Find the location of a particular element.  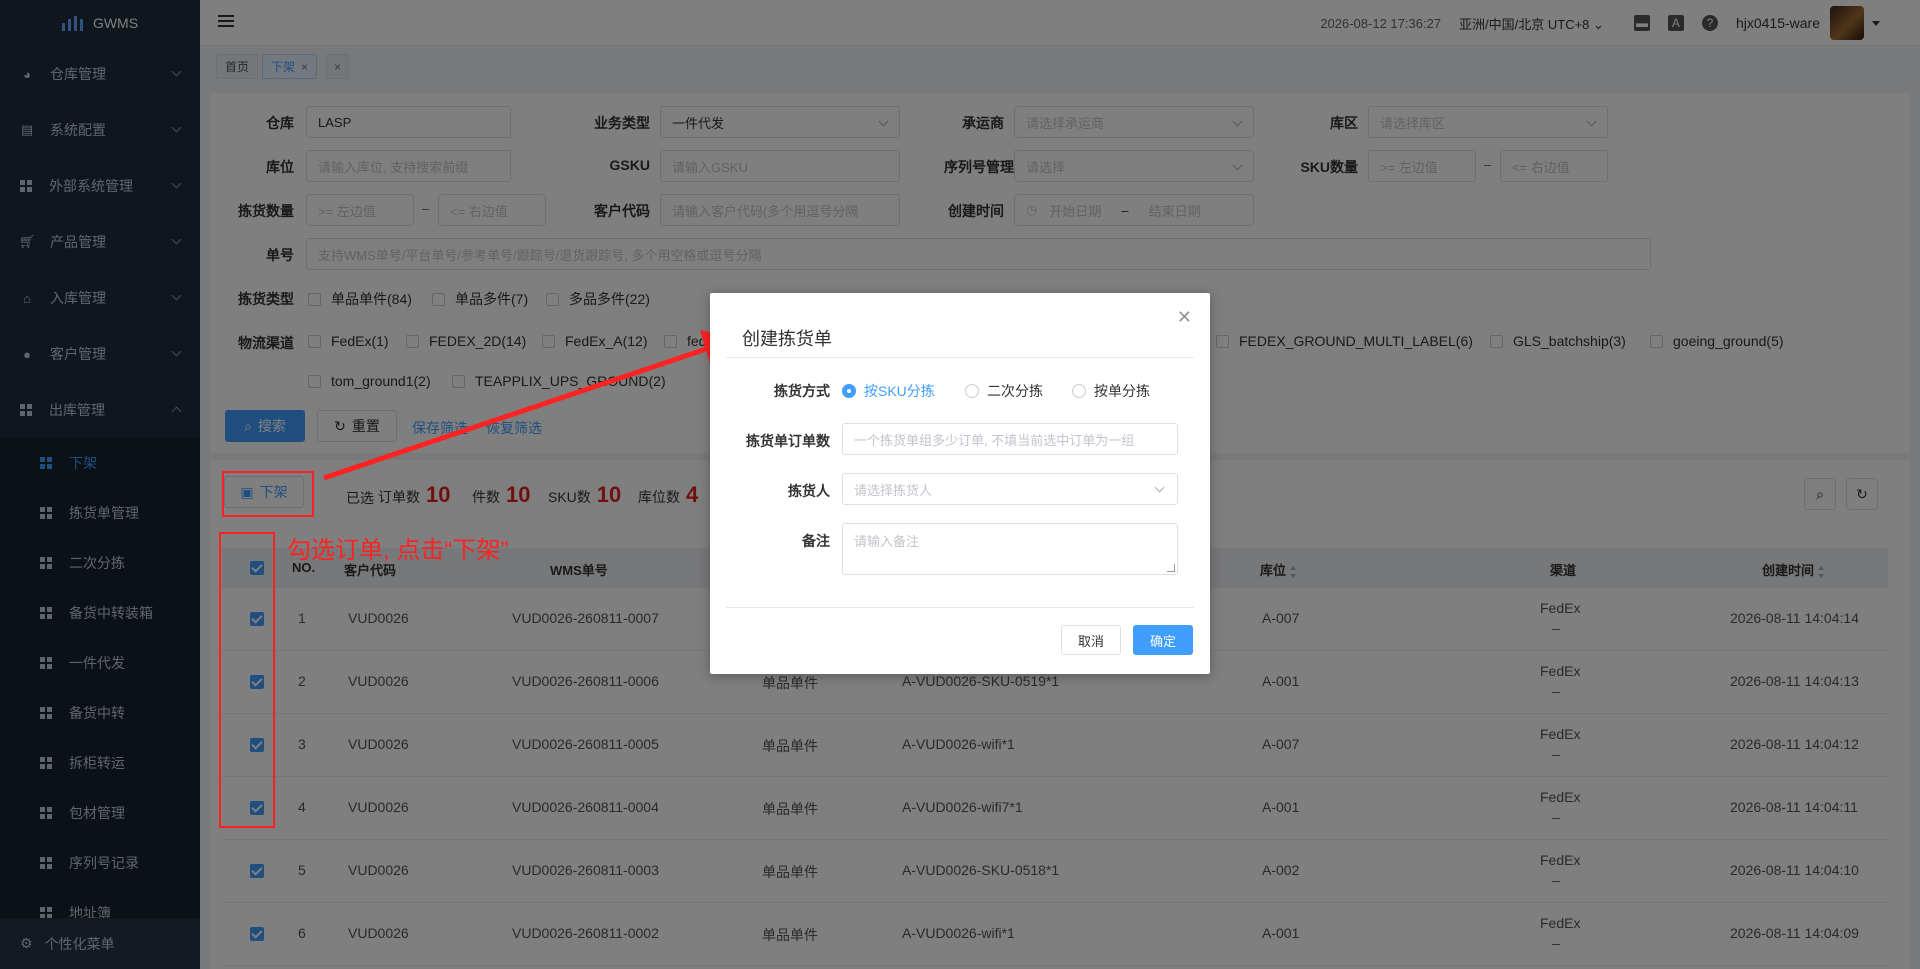

method-by-order-radio: 按单分拣 is located at coordinates (1111, 391).